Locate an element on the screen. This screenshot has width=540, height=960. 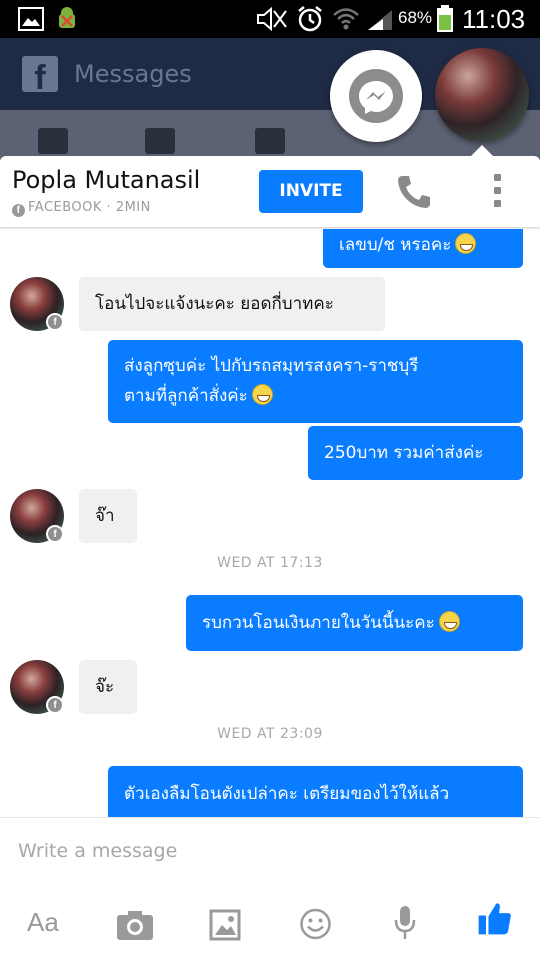
facebook-logo: f is located at coordinates (40, 74).